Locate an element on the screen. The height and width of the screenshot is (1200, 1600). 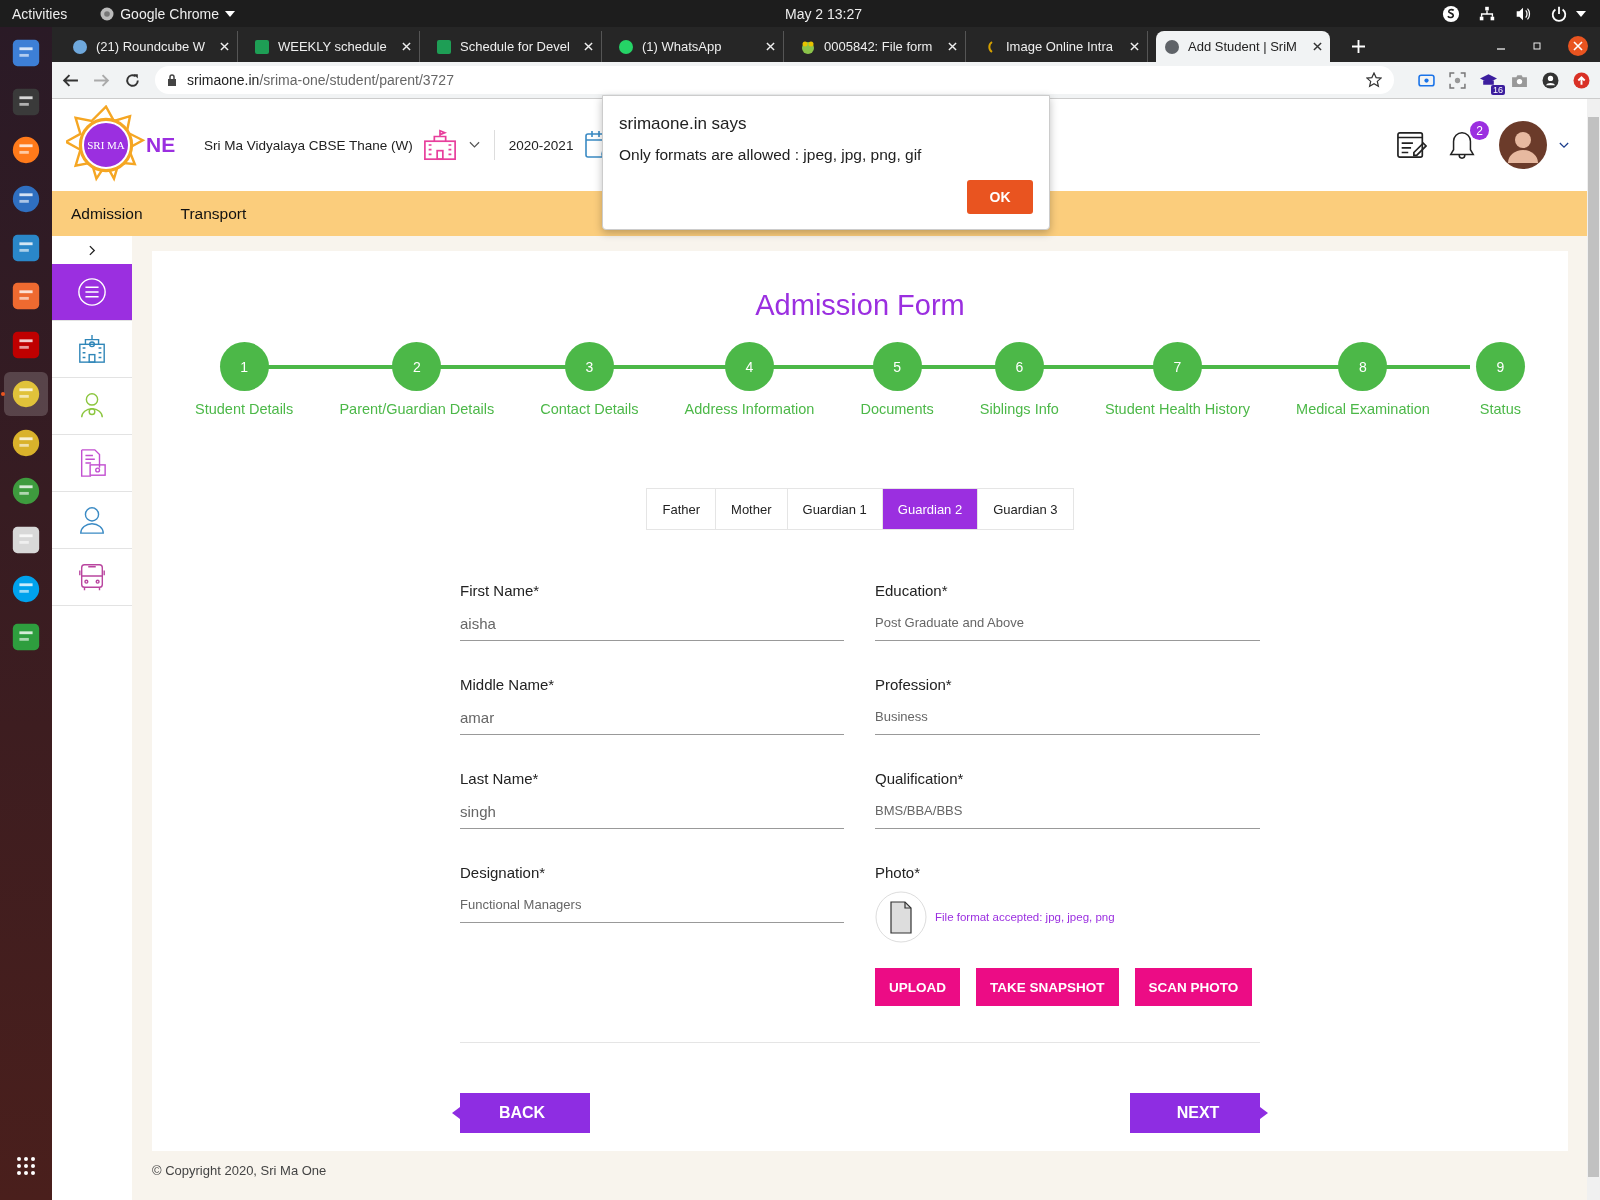
step-label: Student Health History is located at coordinates (1177, 409).